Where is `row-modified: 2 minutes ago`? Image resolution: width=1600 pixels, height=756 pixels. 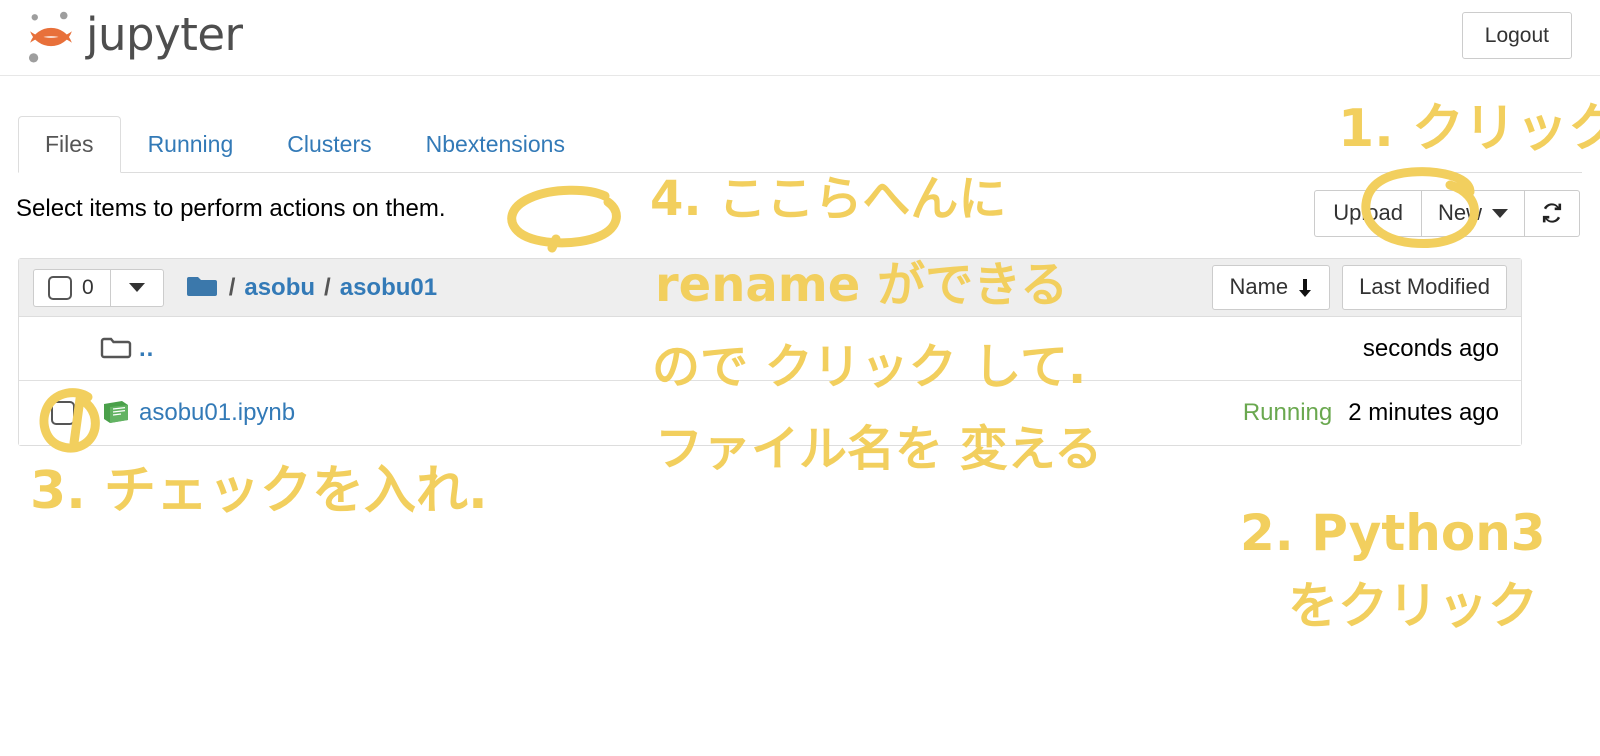 row-modified: 2 minutes ago is located at coordinates (1423, 412).